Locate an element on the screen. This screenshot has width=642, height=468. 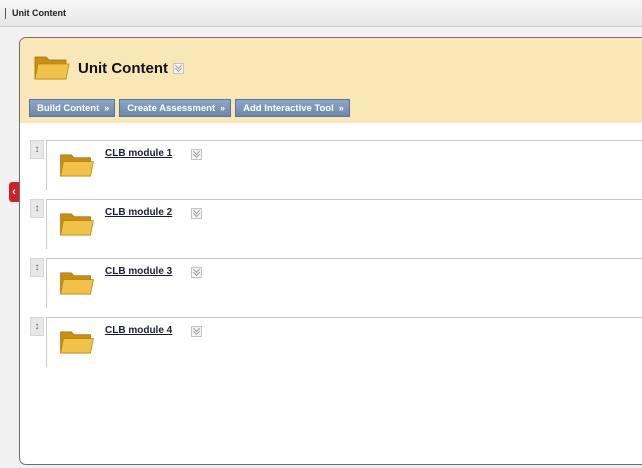
chevron-left-icon: ‹ is located at coordinates (14, 191).